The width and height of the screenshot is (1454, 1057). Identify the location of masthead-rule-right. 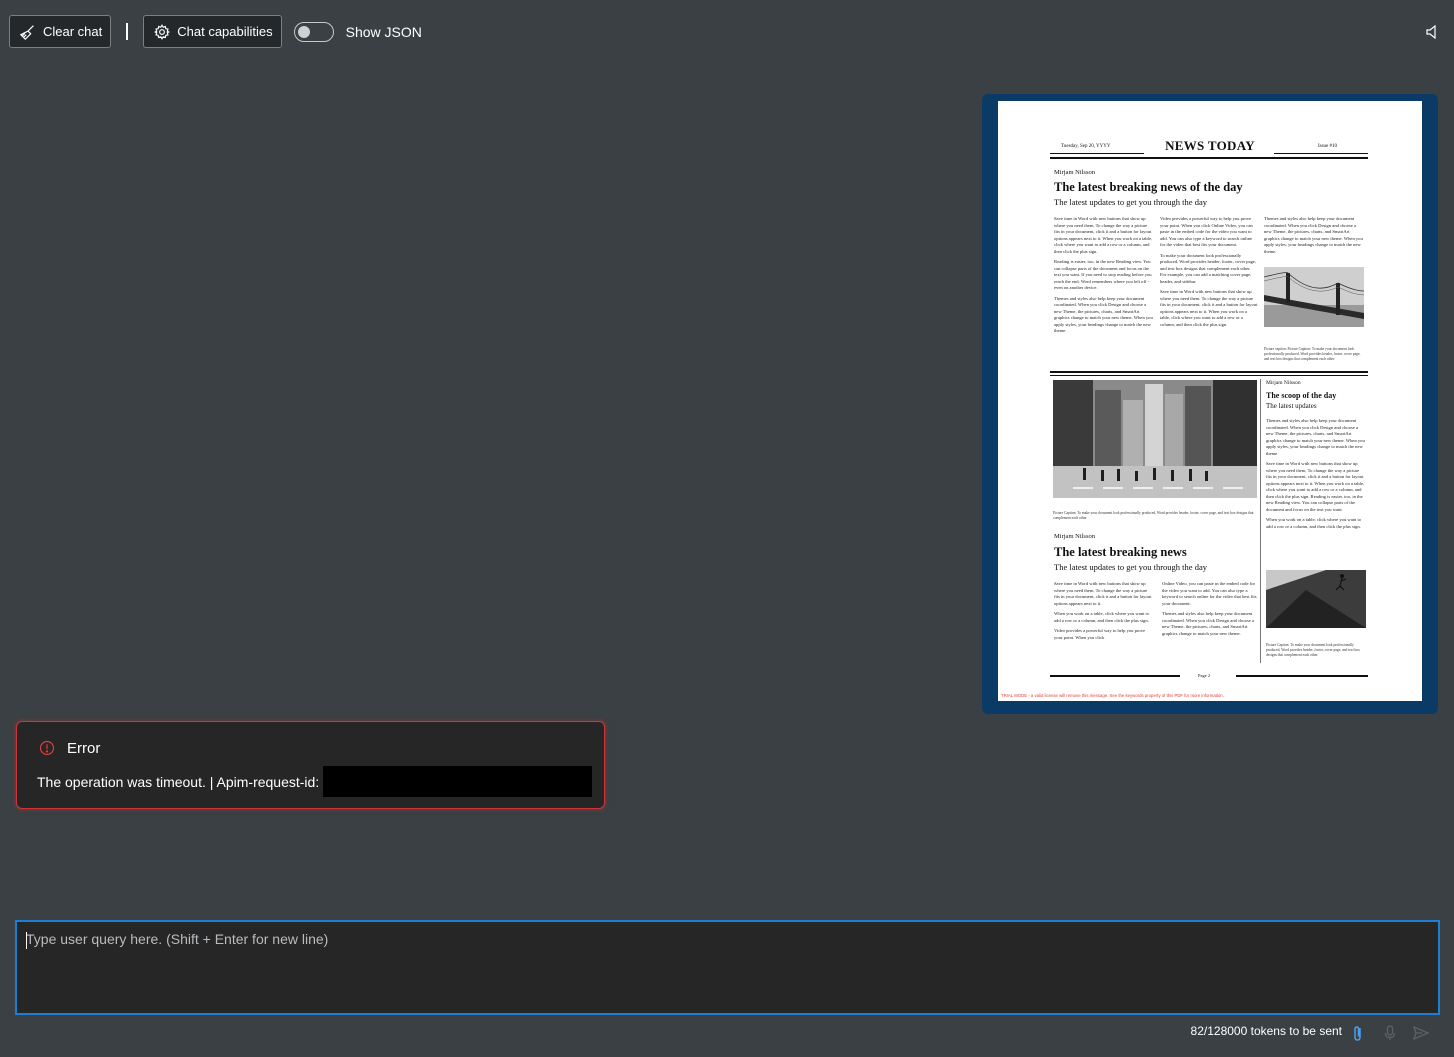
(1321, 153).